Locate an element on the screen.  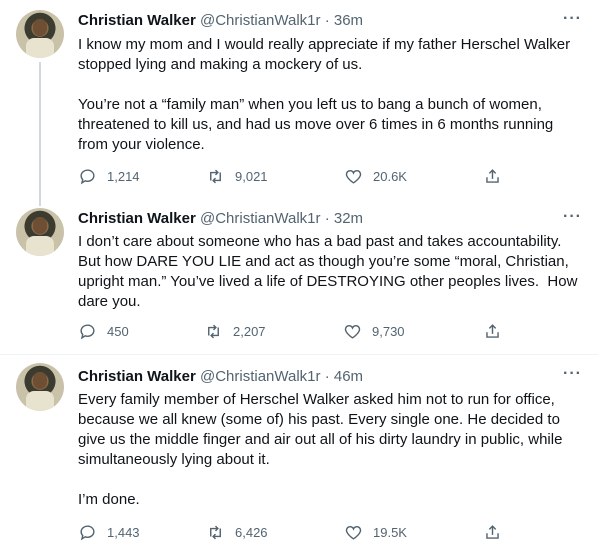
retweet-count: 2,207 is located at coordinates (249, 331).